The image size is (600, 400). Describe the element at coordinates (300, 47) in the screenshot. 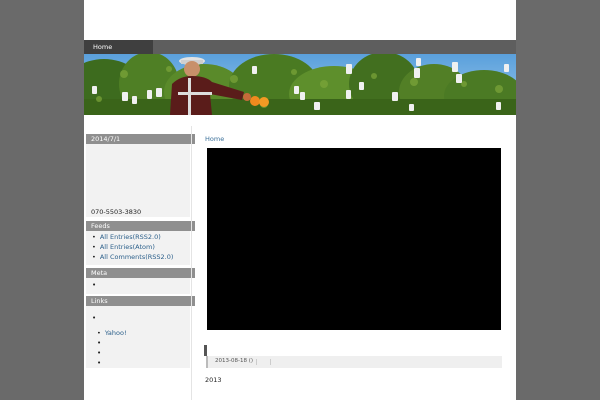

I see `nav-bar: Home` at that location.